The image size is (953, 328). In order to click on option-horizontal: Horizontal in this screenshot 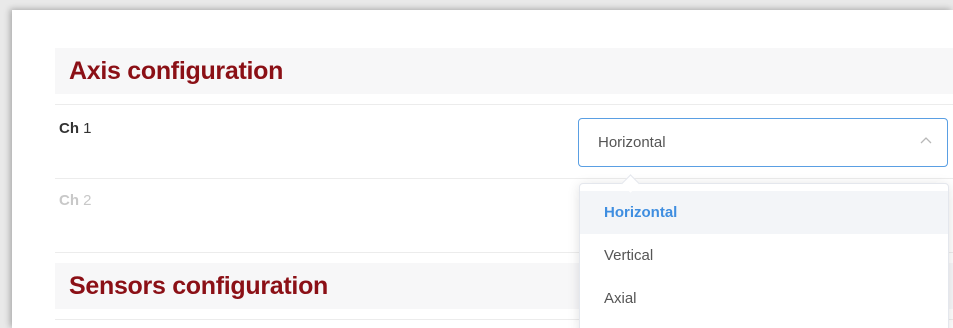, I will do `click(764, 212)`.